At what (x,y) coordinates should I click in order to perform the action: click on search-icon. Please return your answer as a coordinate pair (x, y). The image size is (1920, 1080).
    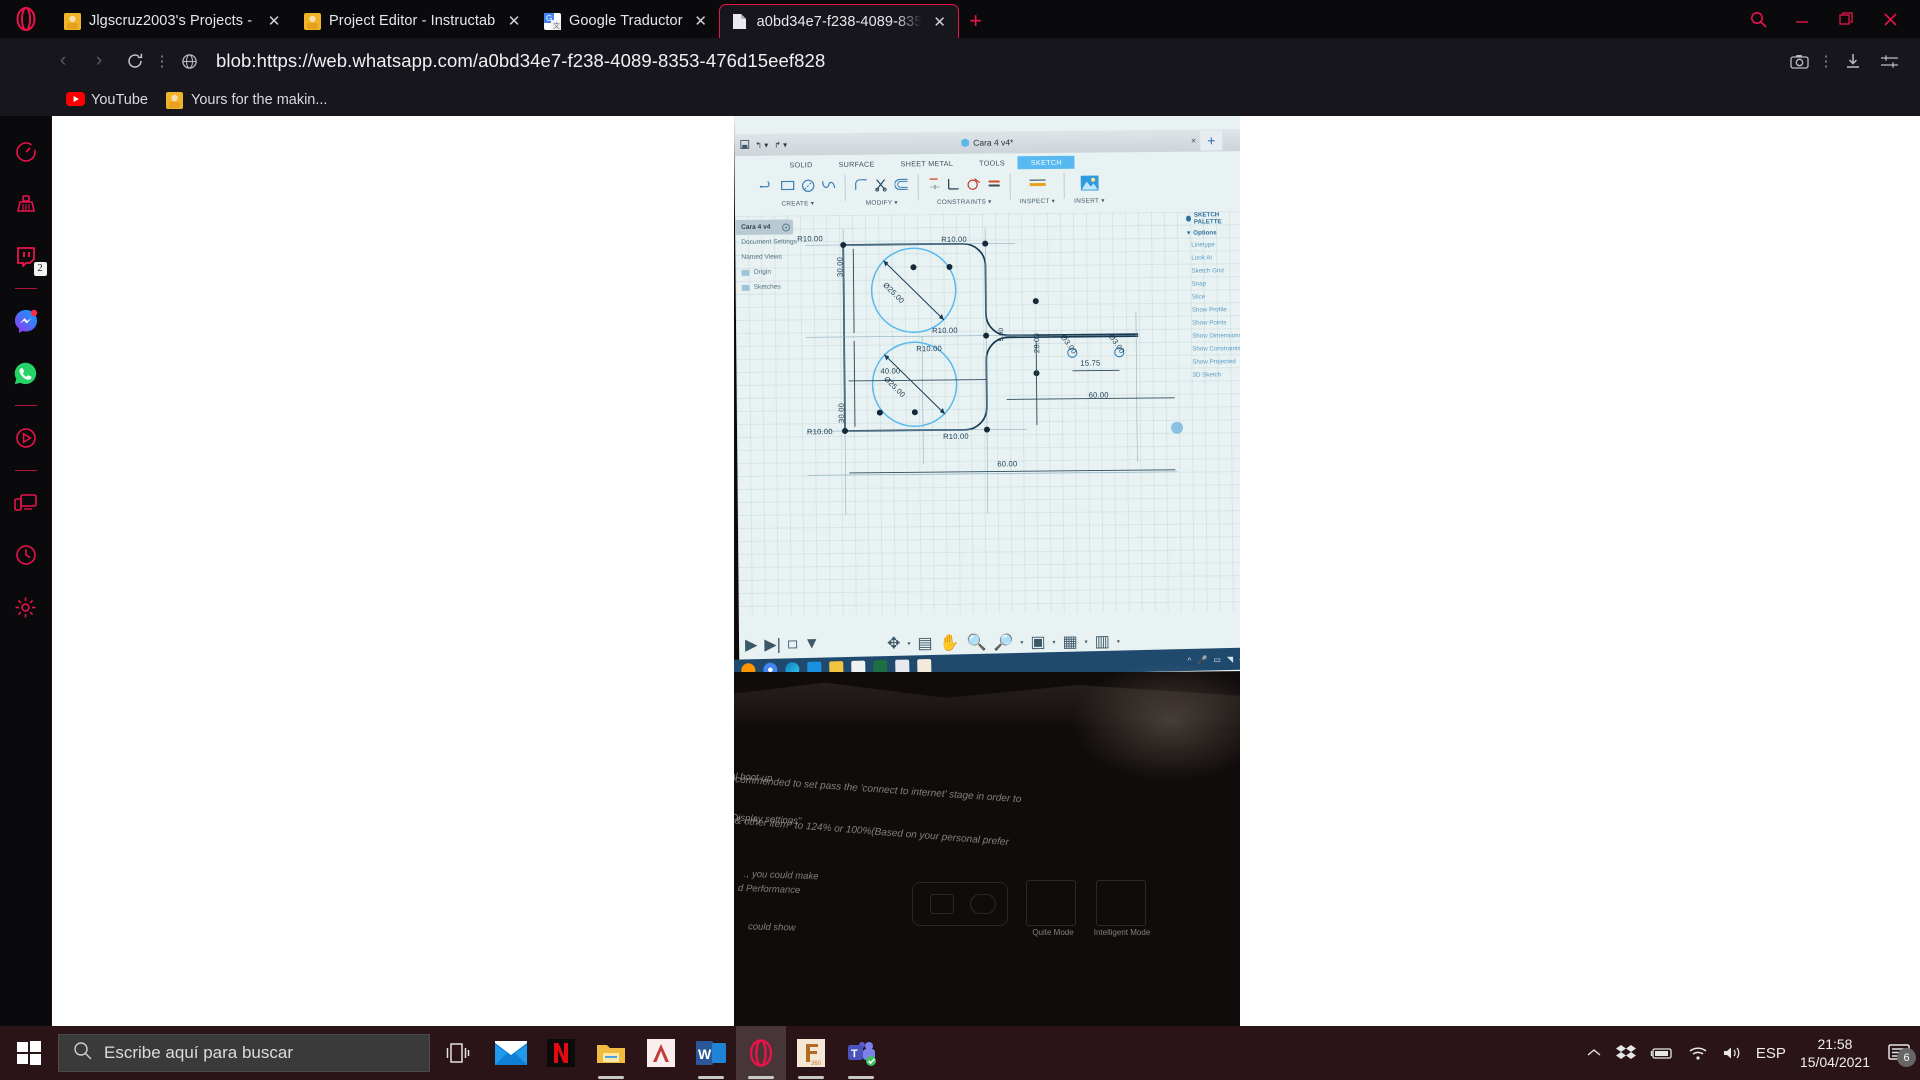
    Looking at the image, I should click on (1758, 19).